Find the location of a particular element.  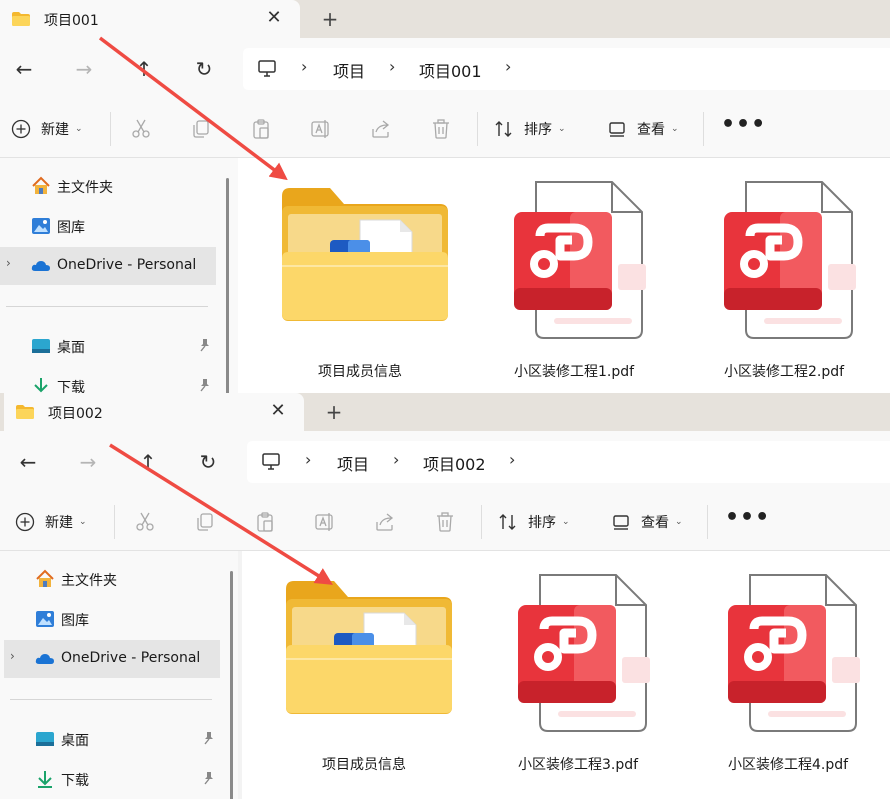

plus-circle-icon is located at coordinates (25, 522).